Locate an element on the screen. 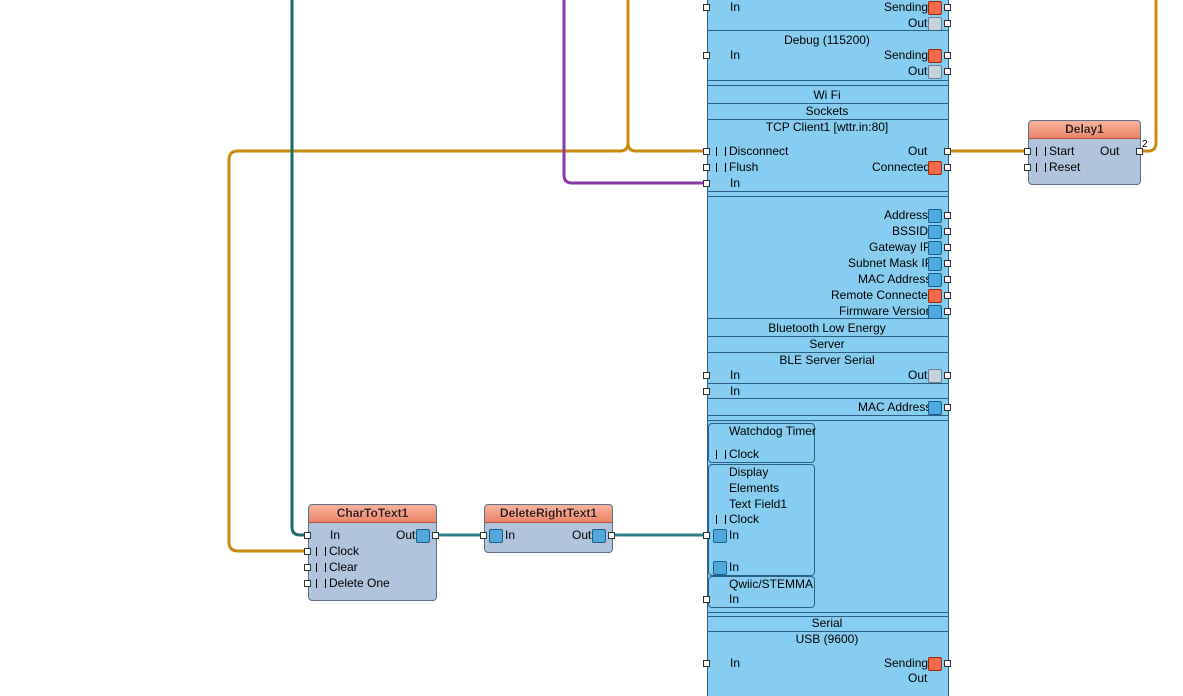  wire-purple-tcp-in is located at coordinates (635, 92).